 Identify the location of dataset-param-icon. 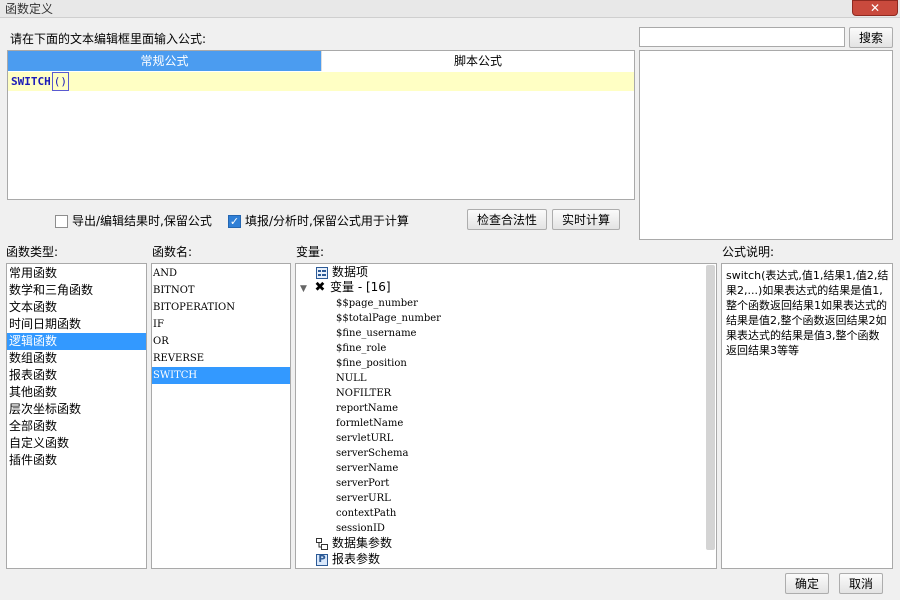
(322, 543).